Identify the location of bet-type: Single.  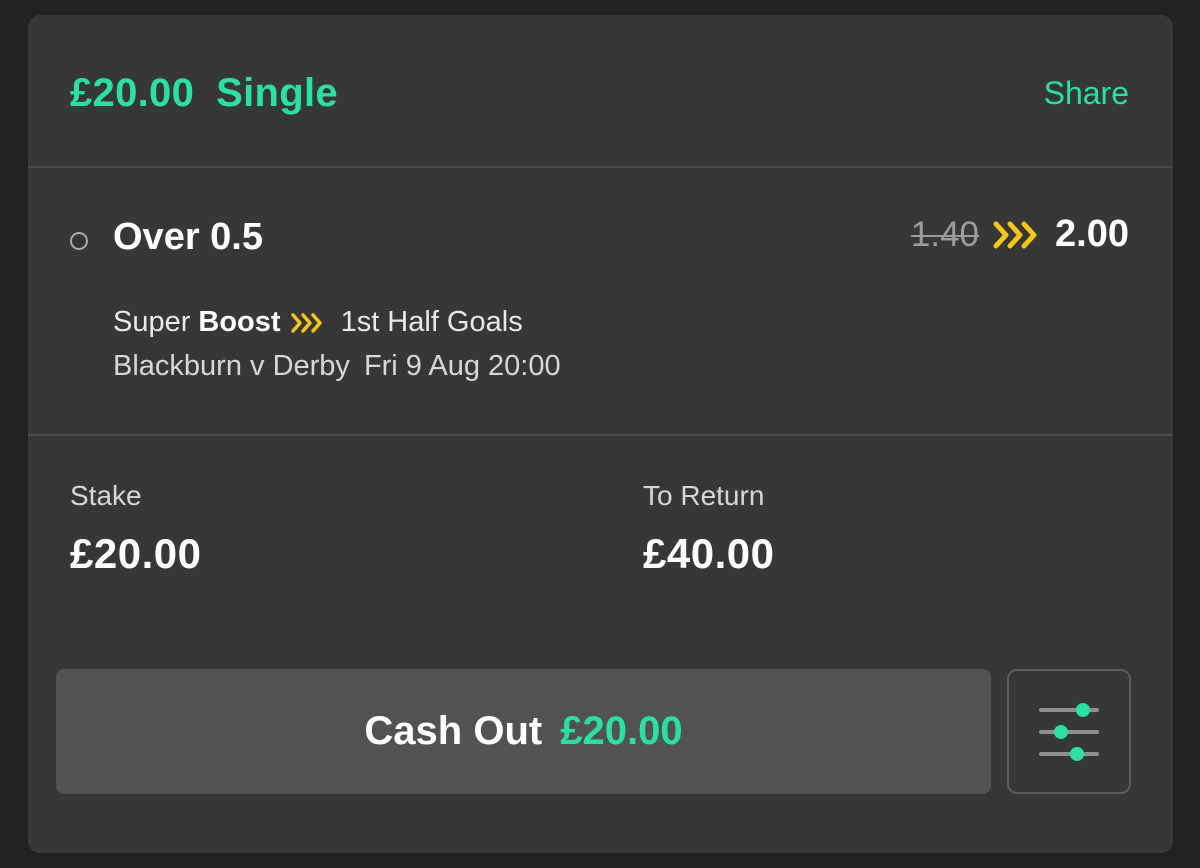
(277, 93).